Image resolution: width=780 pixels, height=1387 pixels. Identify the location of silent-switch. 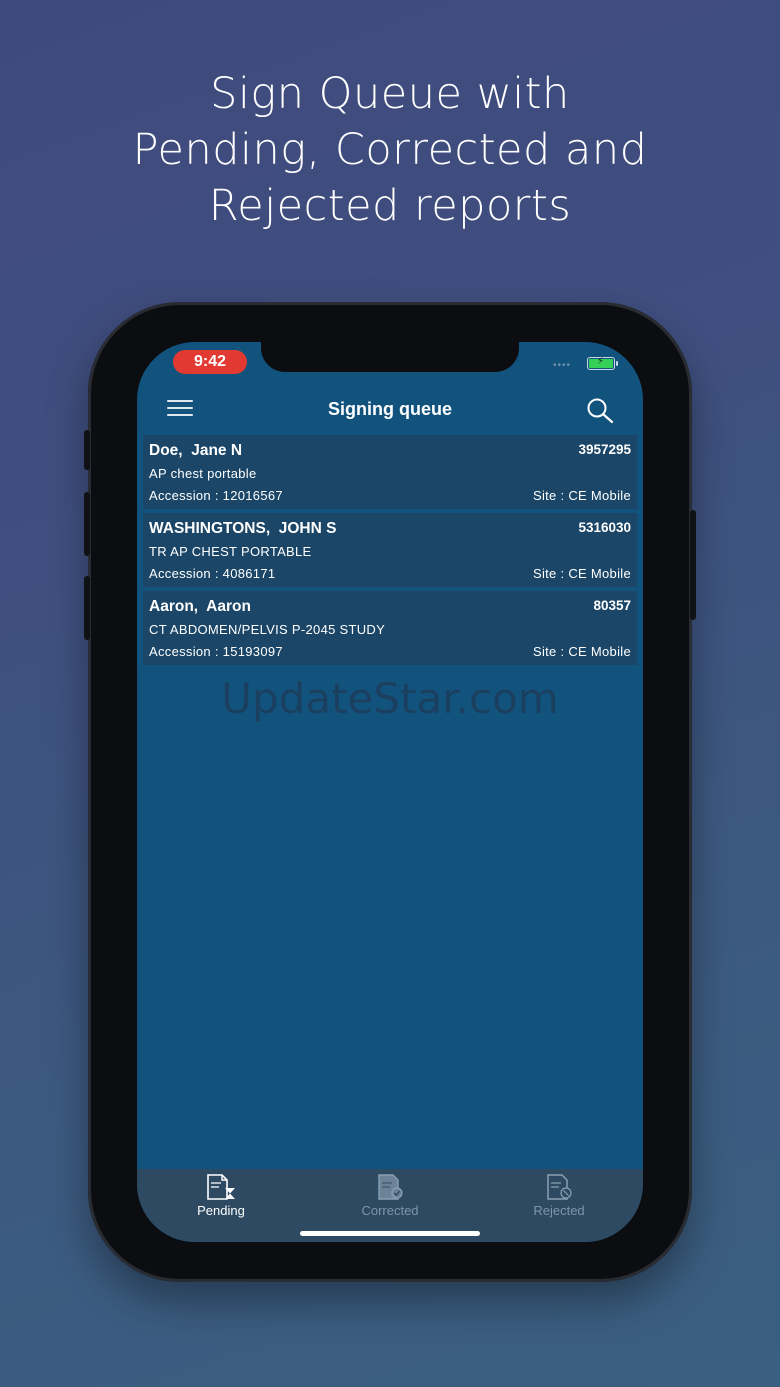
(87, 450).